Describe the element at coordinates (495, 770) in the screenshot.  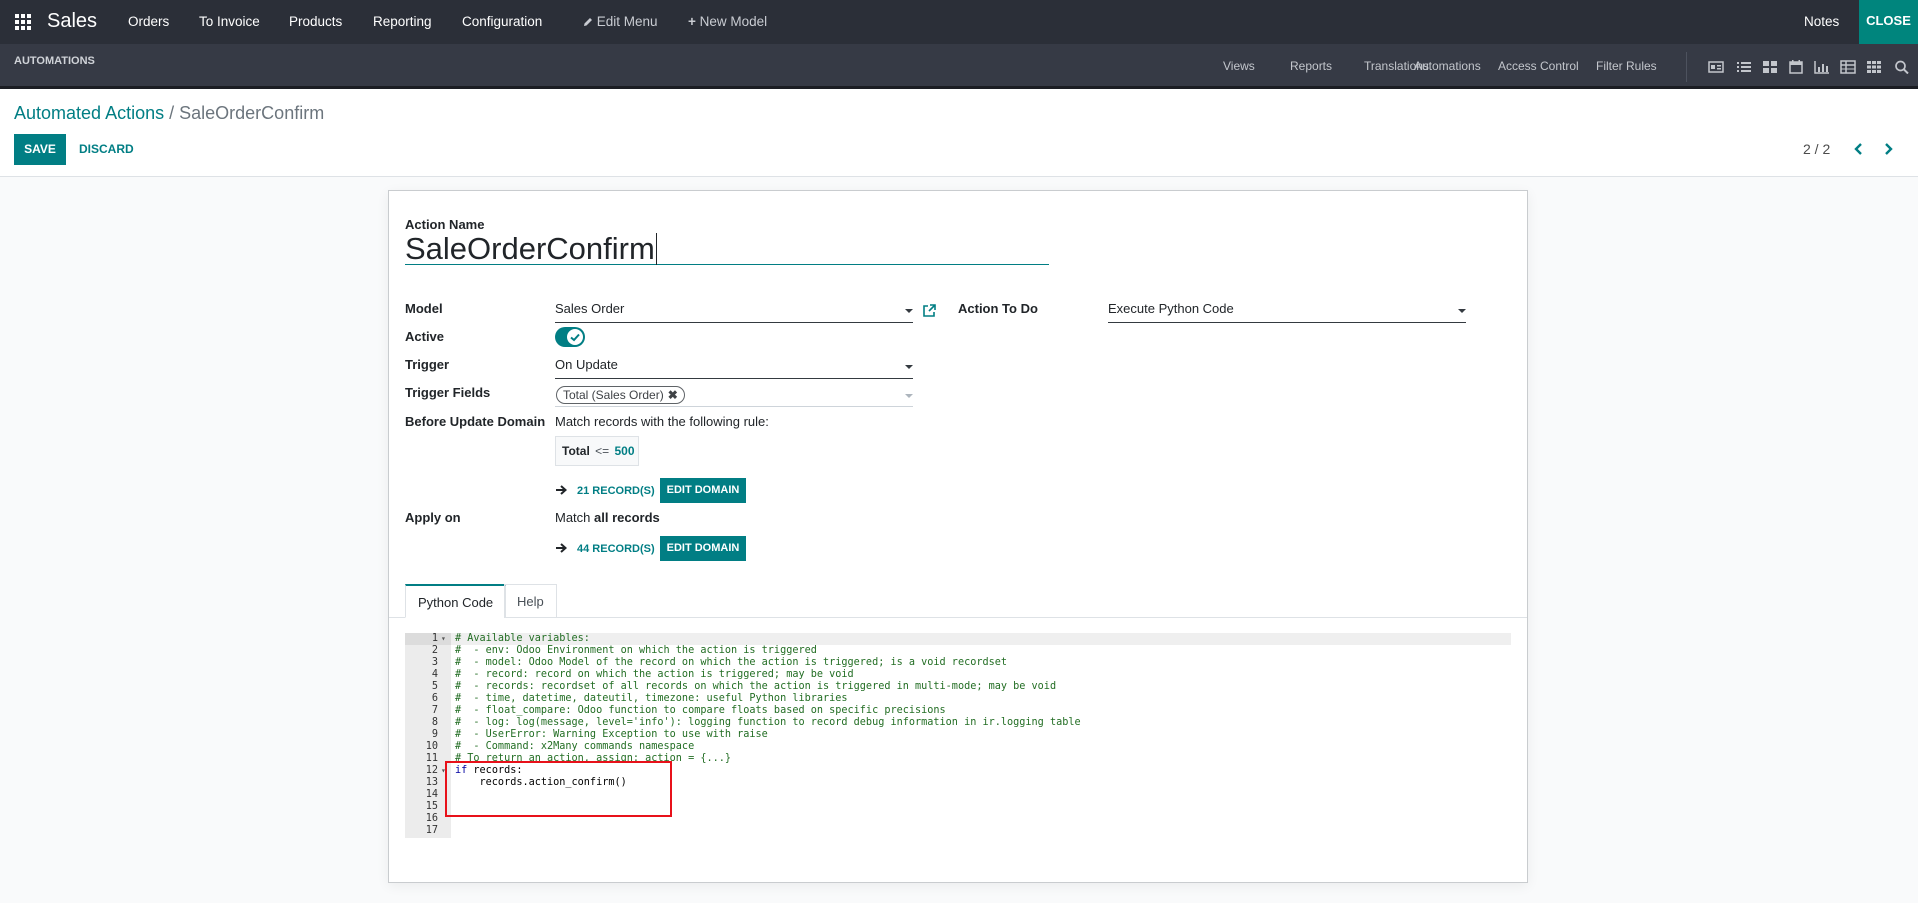
I see `code-text: records:` at that location.